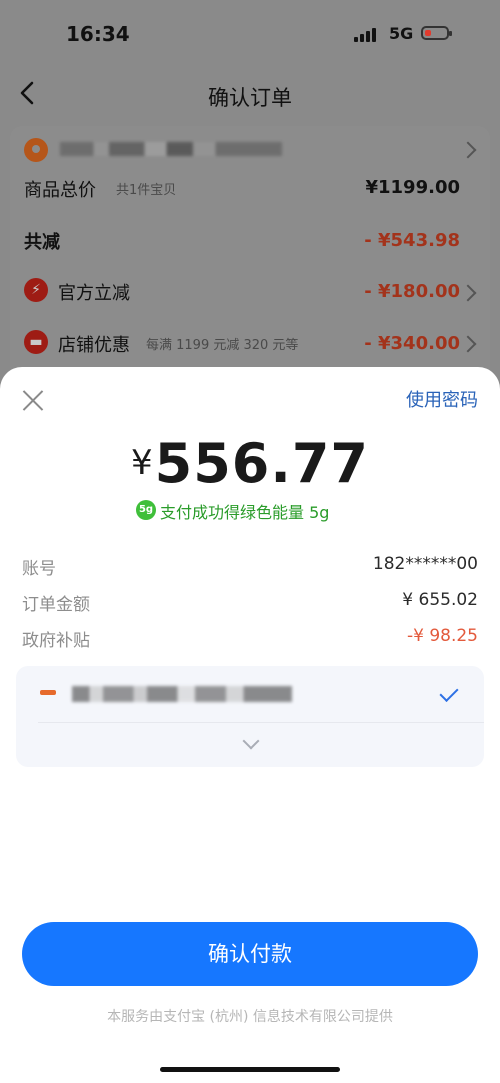 The width and height of the screenshot is (500, 1083). I want to click on official-discount-value: - ¥180.00, so click(412, 291).